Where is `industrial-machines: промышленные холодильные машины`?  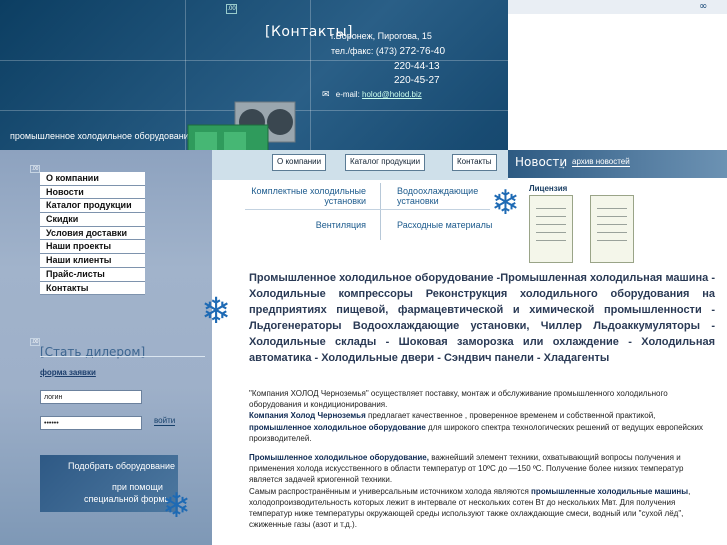
industrial-machines: промышленные холодильные машины is located at coordinates (610, 491).